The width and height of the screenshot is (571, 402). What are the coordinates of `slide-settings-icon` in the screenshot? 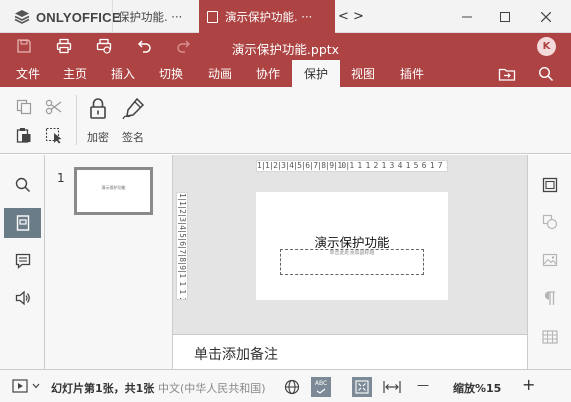 It's located at (550, 185).